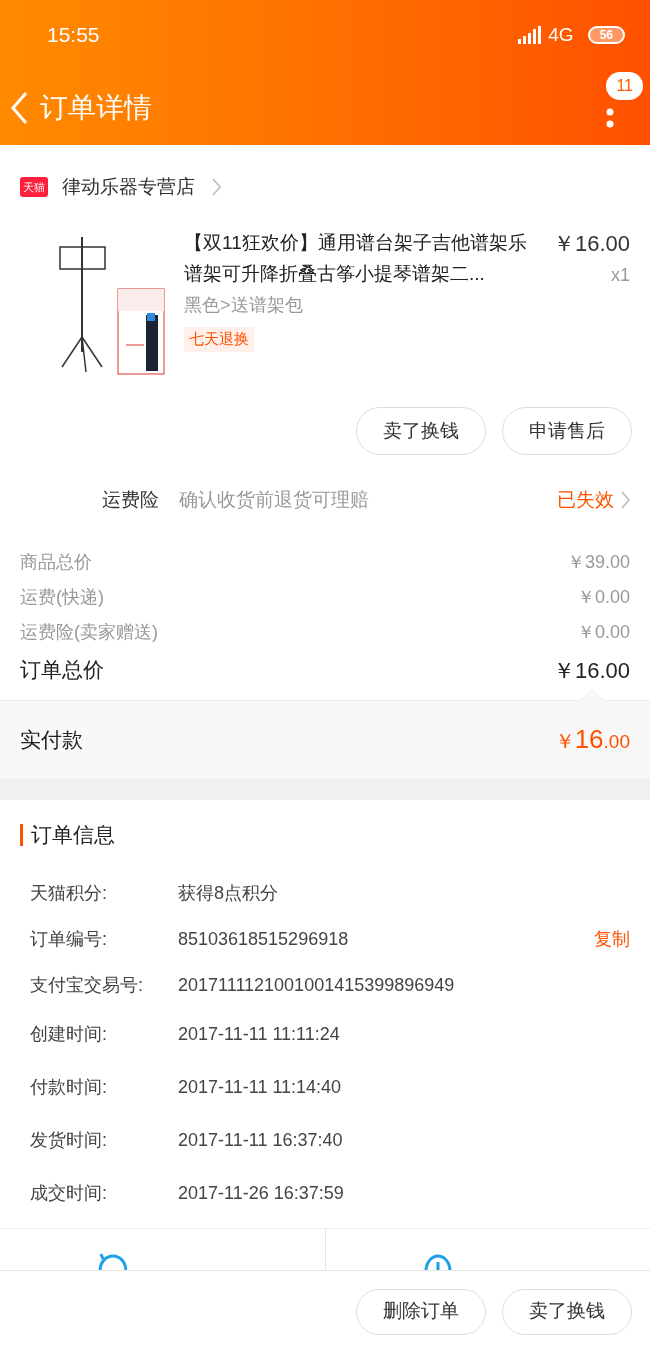 The image size is (650, 1352). What do you see at coordinates (606, 35) in the screenshot?
I see `battery-indicator: 56` at bounding box center [606, 35].